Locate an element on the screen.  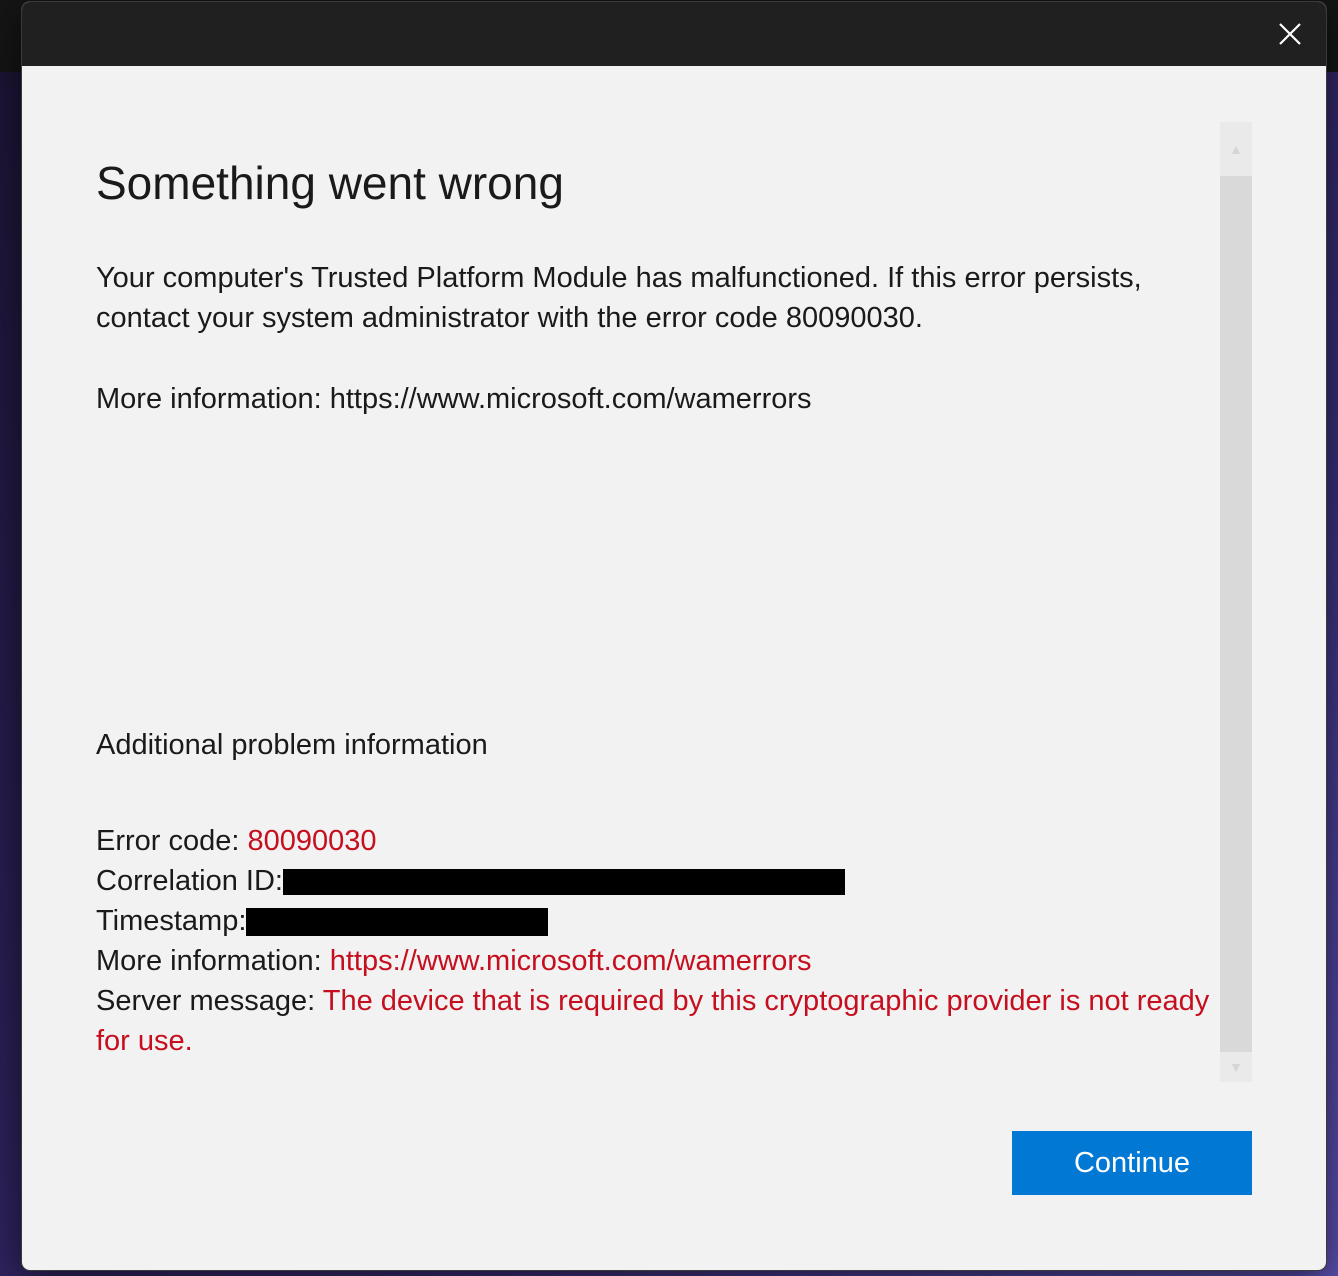
error-code-value: 80090030 is located at coordinates (312, 841).